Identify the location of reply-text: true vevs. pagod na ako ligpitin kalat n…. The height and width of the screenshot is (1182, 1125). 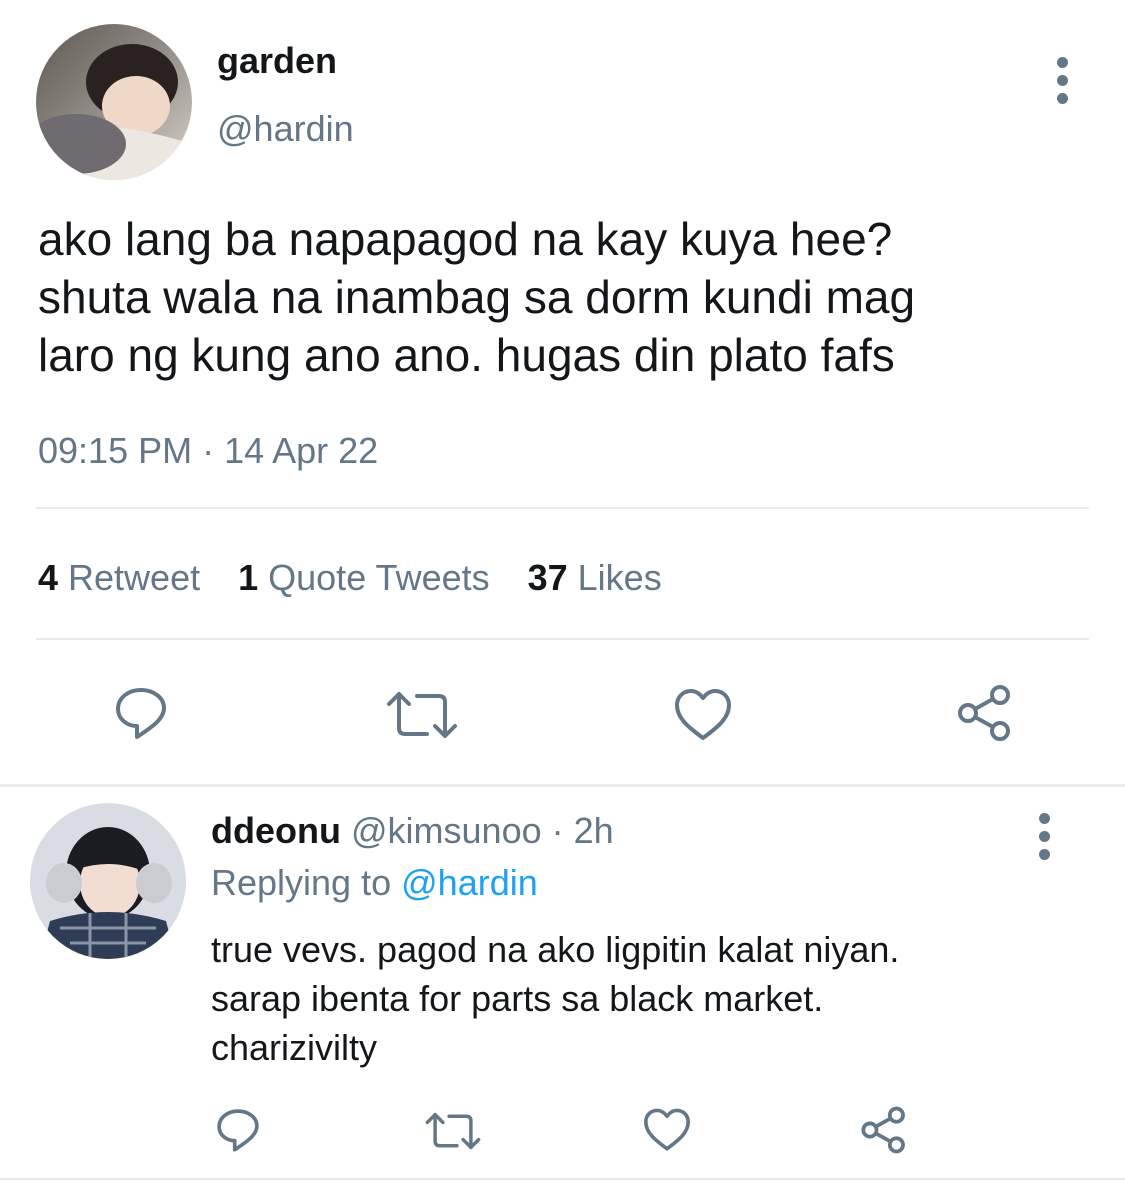
(555, 998).